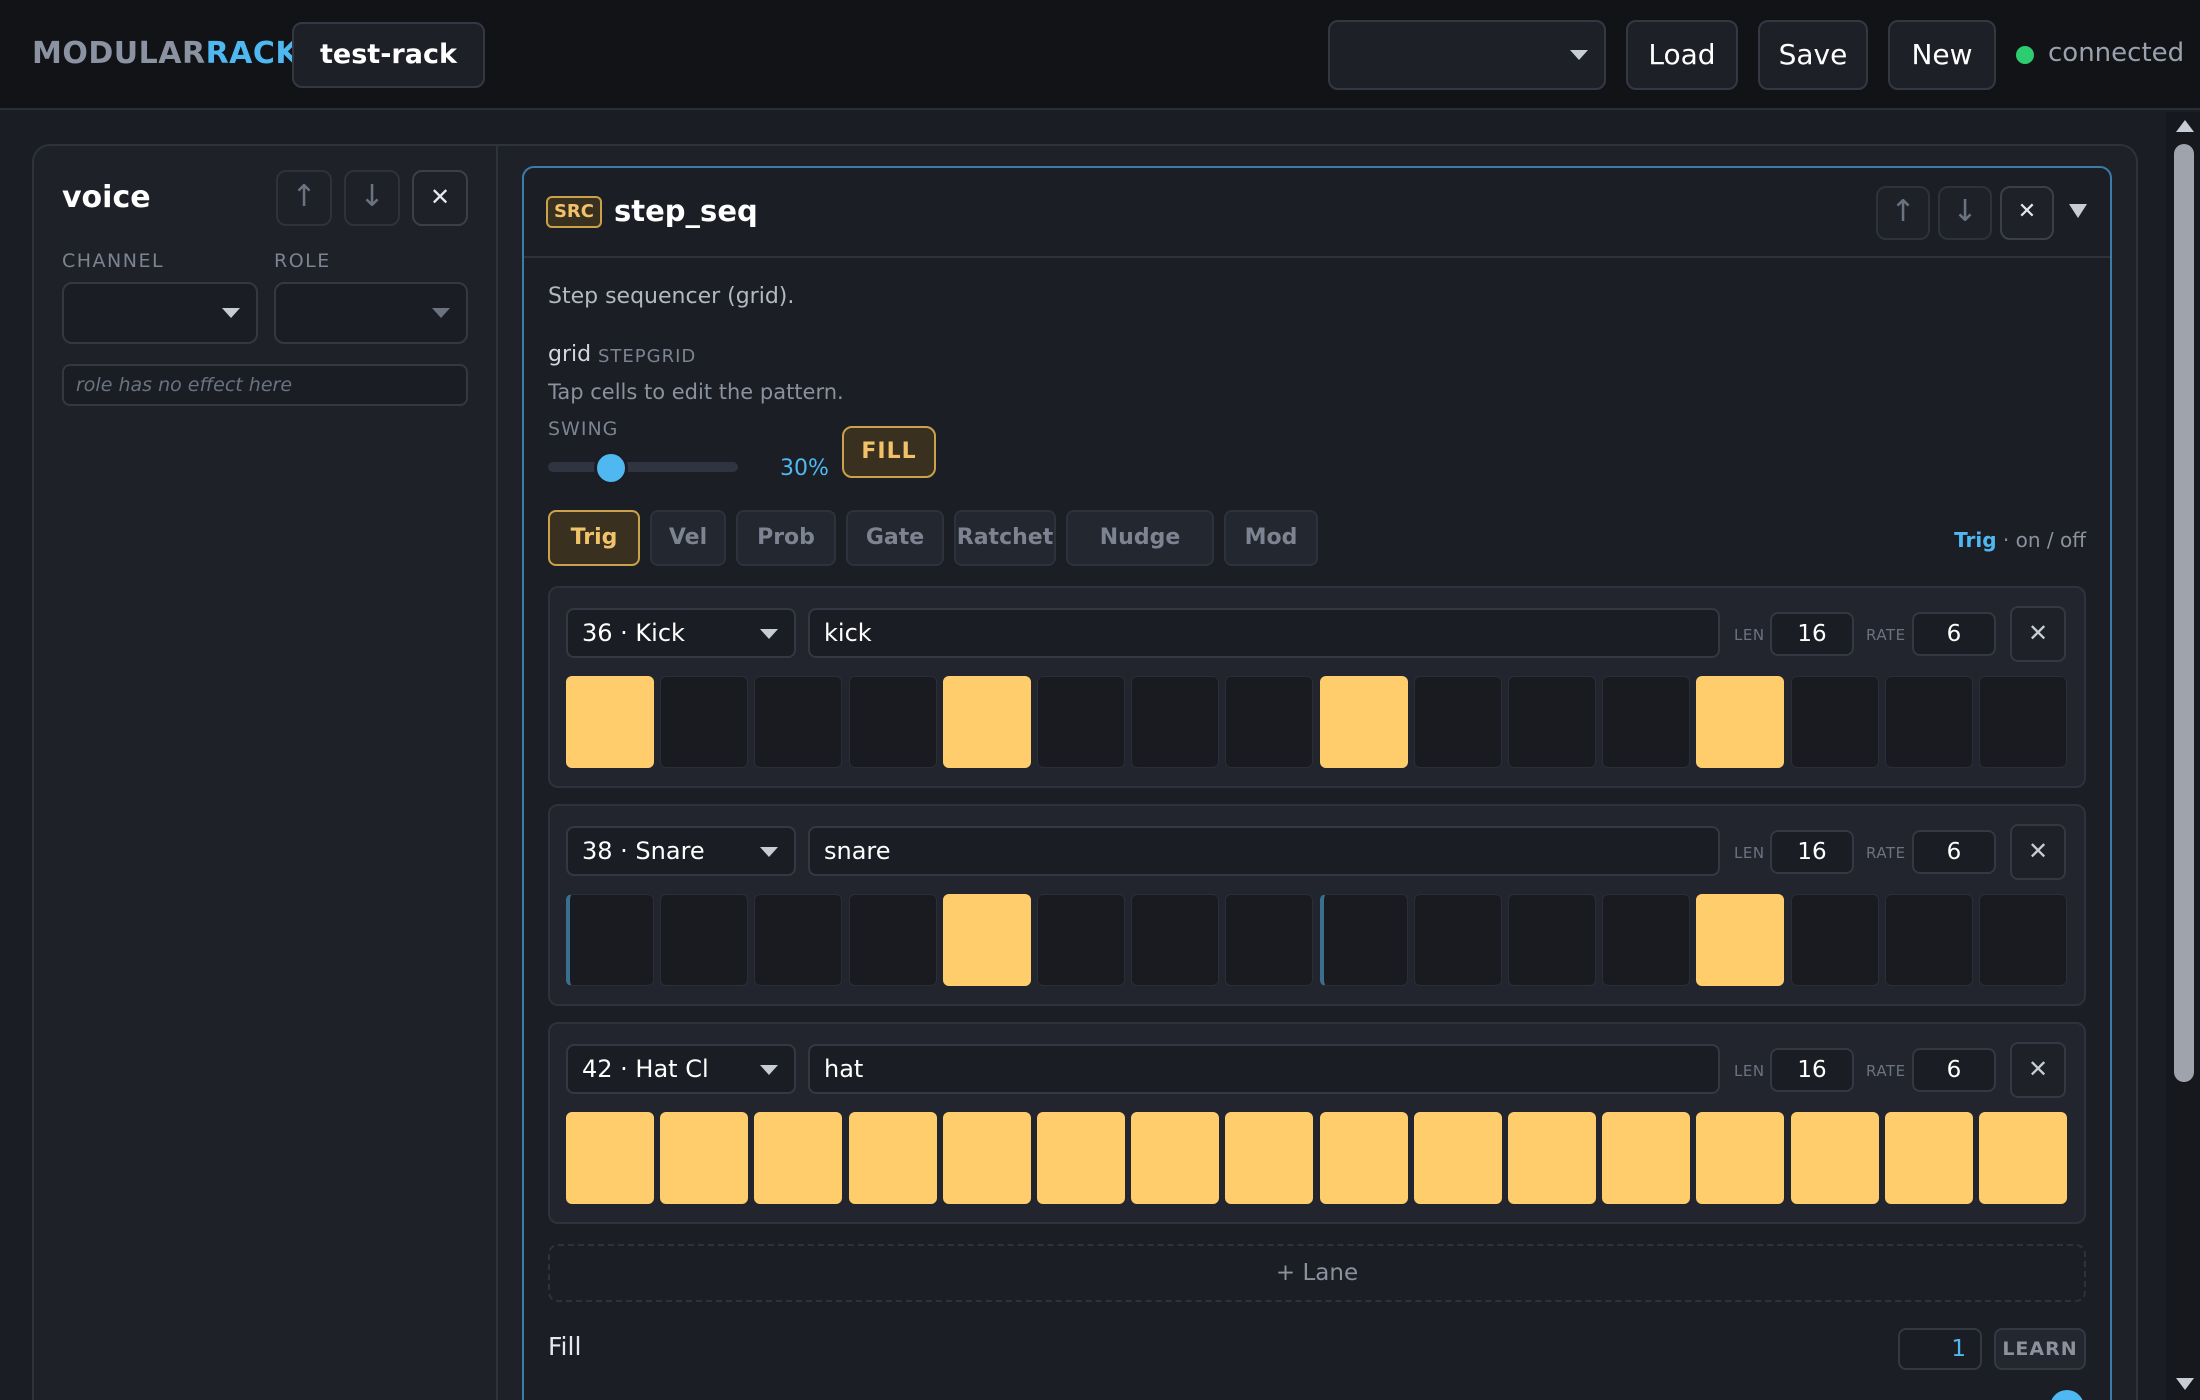  I want to click on swing-slider-track, so click(643, 467).